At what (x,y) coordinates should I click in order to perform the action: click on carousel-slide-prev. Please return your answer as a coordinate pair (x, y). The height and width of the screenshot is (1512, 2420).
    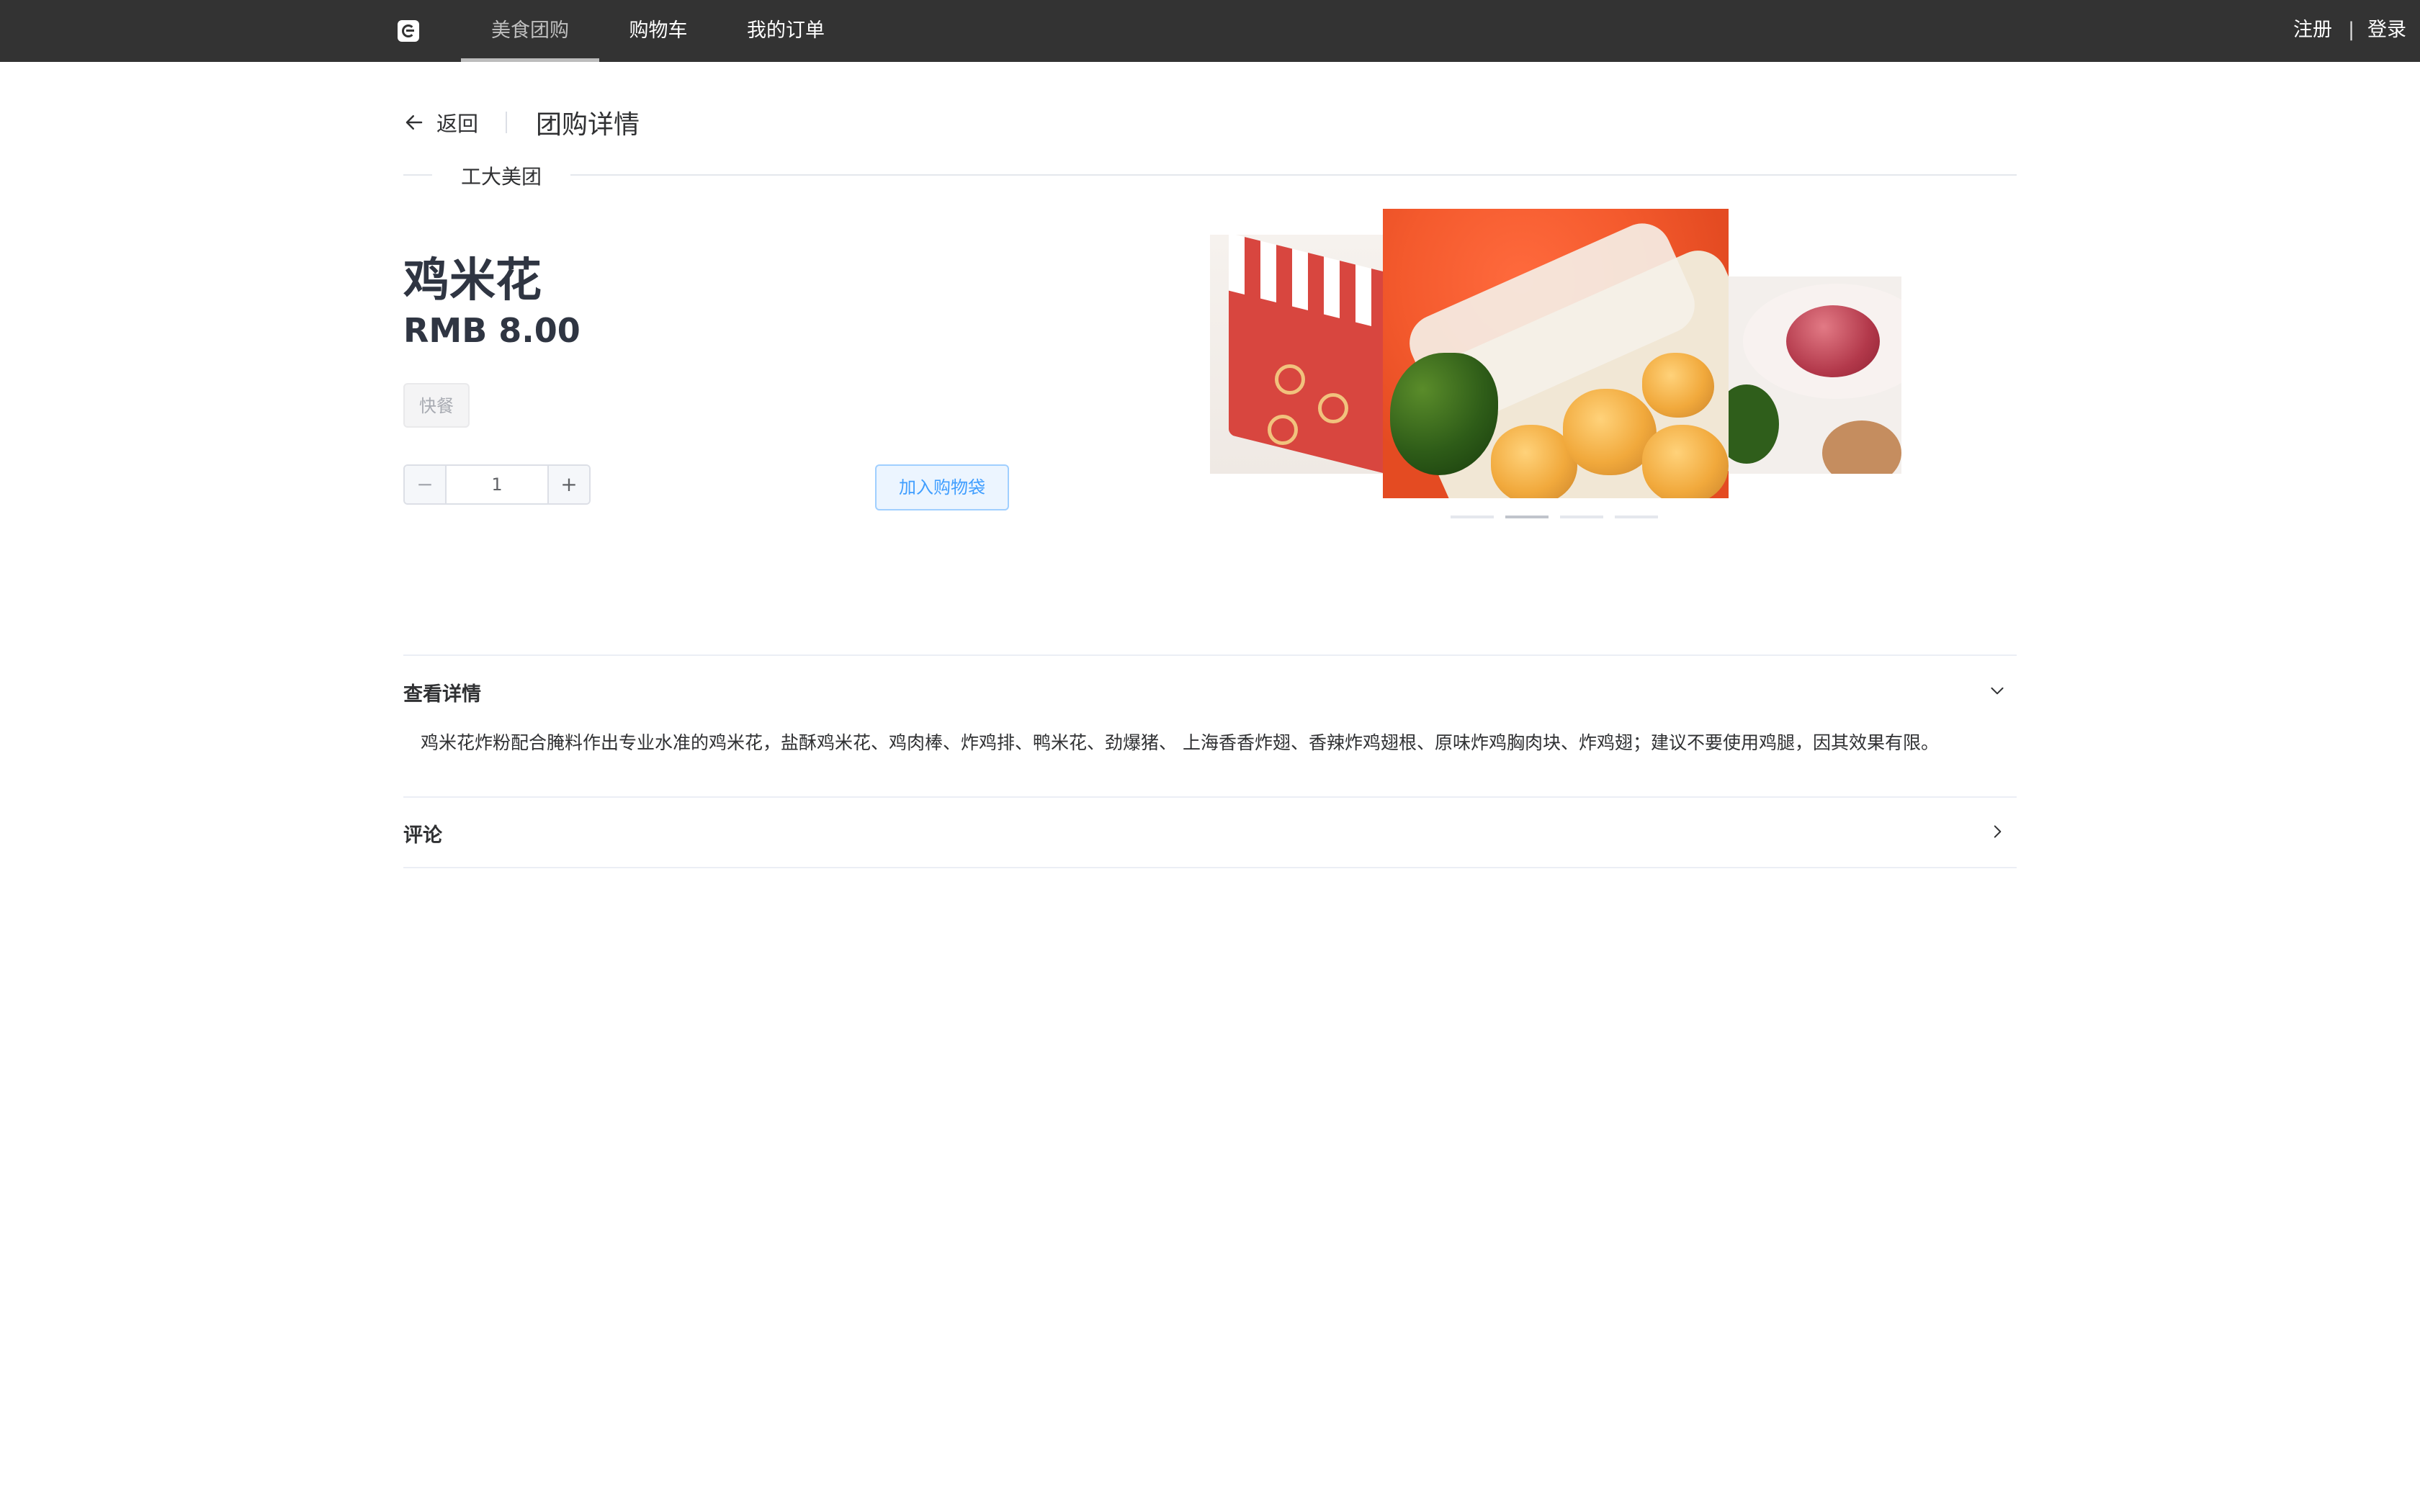
    Looking at the image, I should click on (1303, 354).